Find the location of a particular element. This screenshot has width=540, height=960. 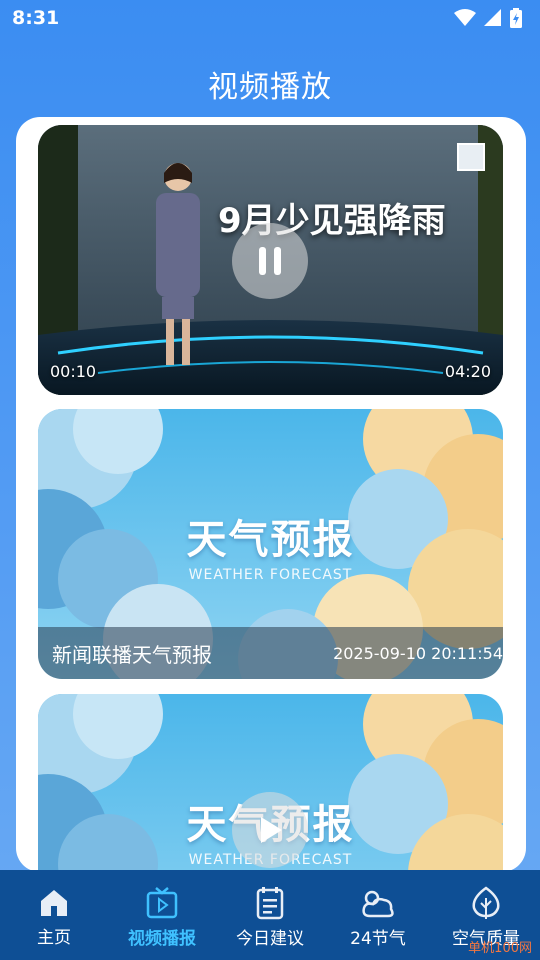

video-title: 新闻联播天气预报 is located at coordinates (132, 654).